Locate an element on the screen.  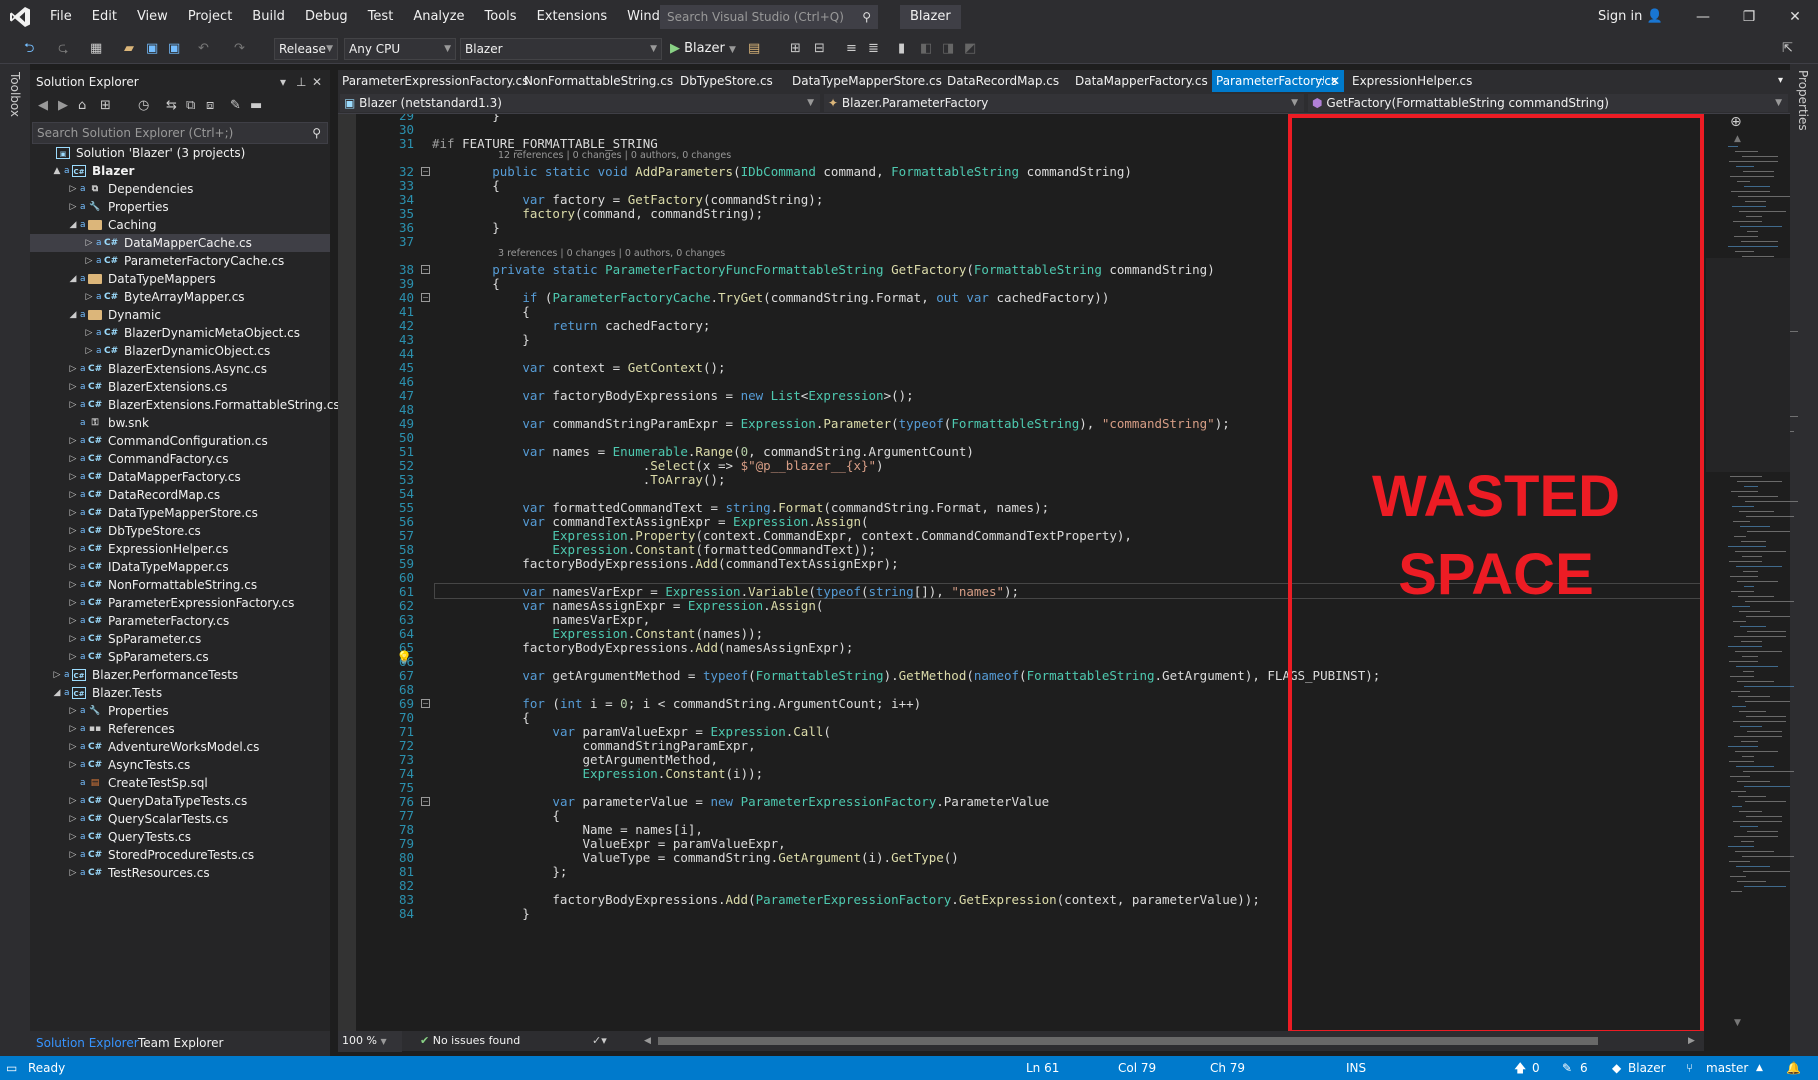
tab-overflow-icon: ▾ is located at coordinates (1780, 81).